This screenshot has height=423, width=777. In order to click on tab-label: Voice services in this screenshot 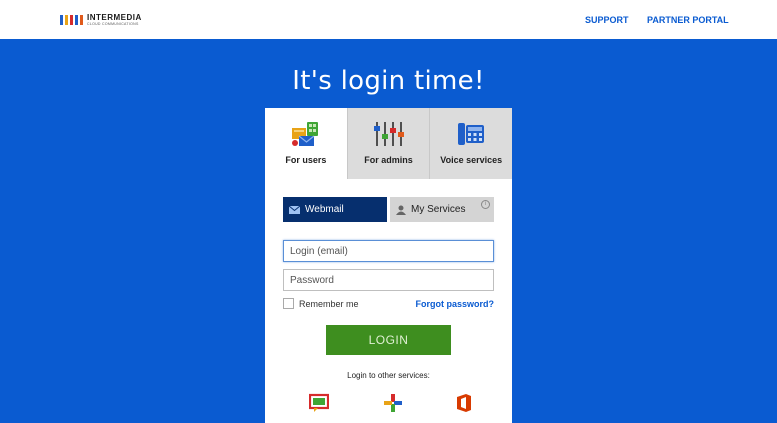, I will do `click(471, 160)`.